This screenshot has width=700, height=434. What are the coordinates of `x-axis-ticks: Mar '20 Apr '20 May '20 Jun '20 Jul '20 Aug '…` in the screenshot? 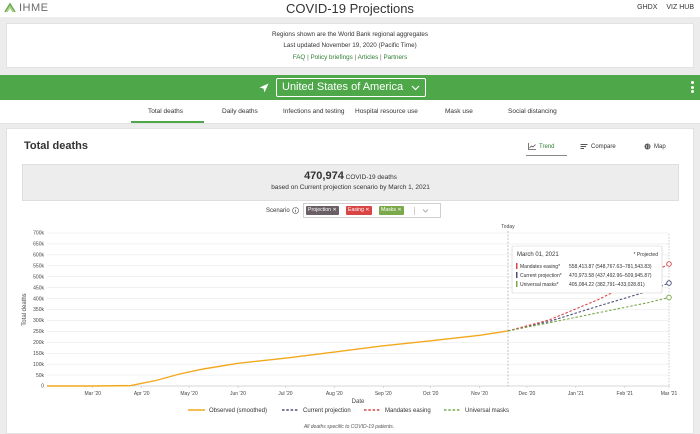 It's located at (381, 391).